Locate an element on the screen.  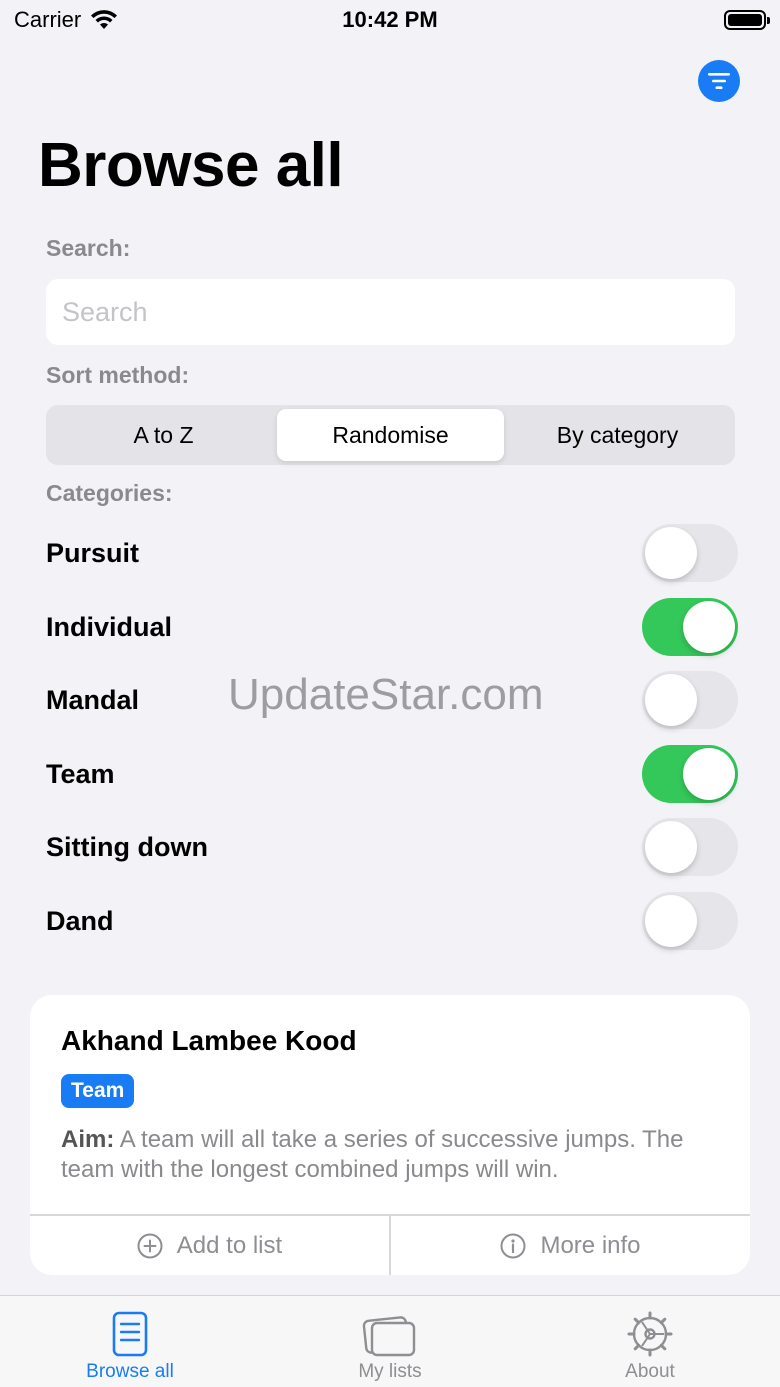
status-time: 10:42 PM is located at coordinates (390, 19).